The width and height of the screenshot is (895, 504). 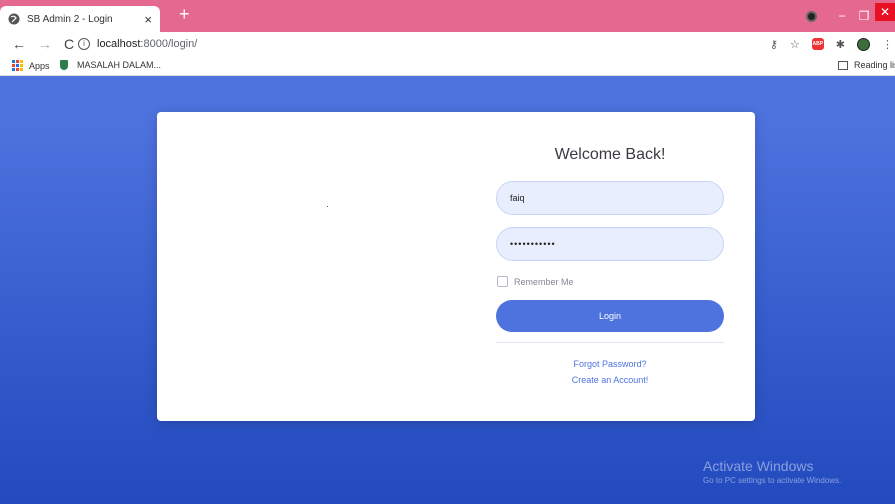 What do you see at coordinates (610, 316) in the screenshot?
I see `login-button: Login` at bounding box center [610, 316].